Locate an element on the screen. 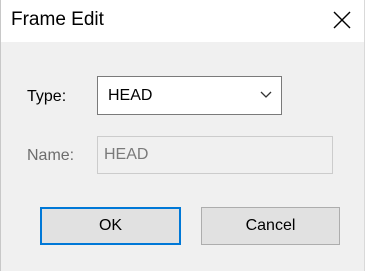  close-button is located at coordinates (341, 21).